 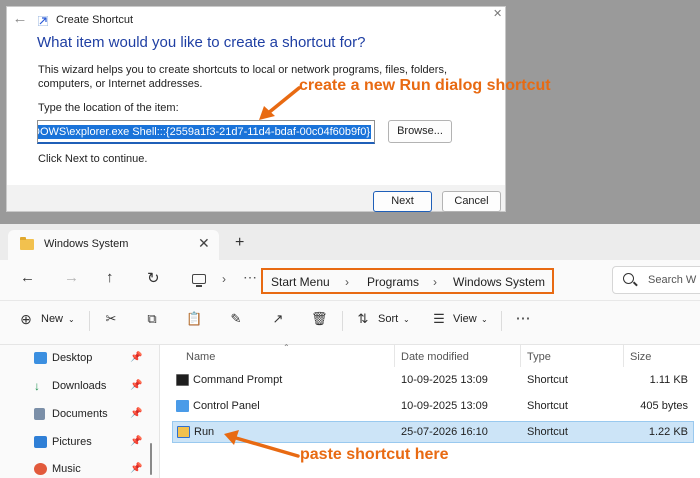 What do you see at coordinates (672, 280) in the screenshot?
I see `search-placeholder: Search W` at bounding box center [672, 280].